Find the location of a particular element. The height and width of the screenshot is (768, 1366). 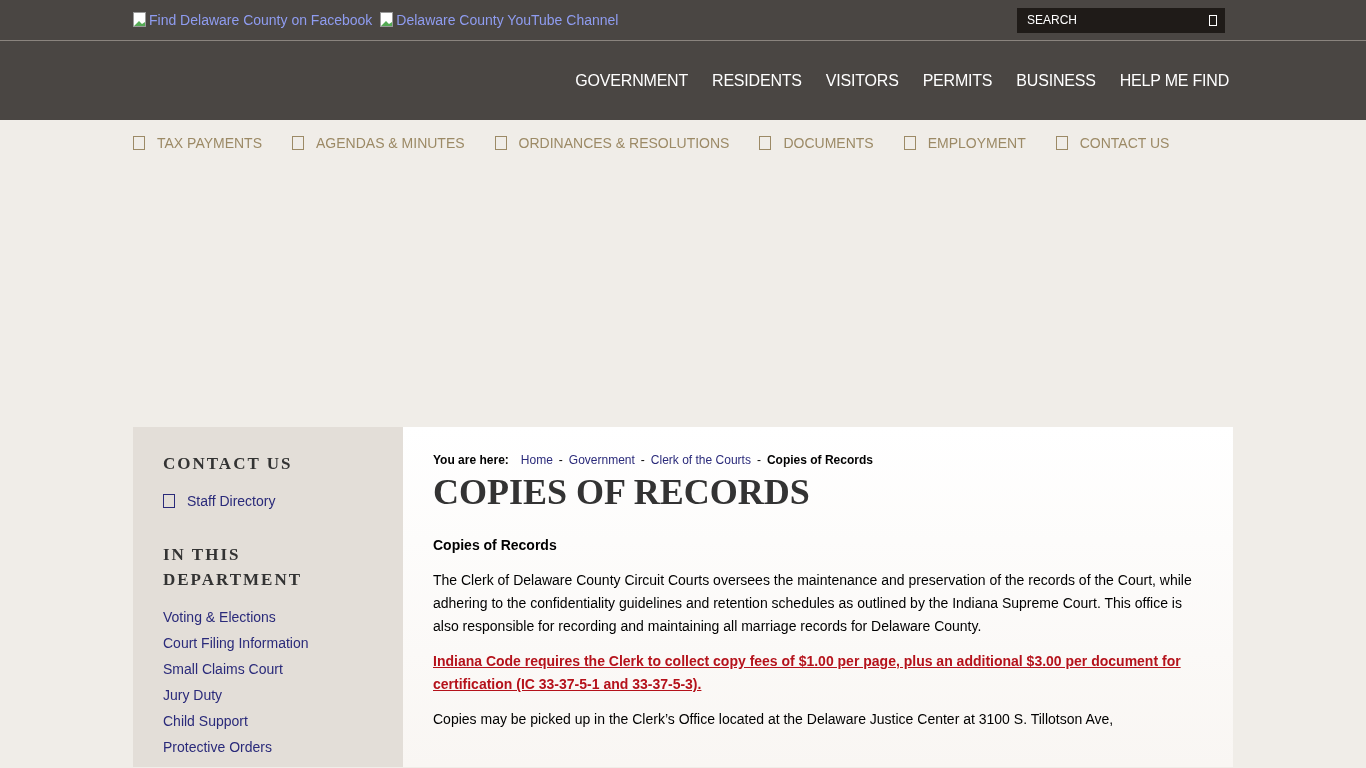

page-title: COPIES OF RECORDS is located at coordinates (622, 492).